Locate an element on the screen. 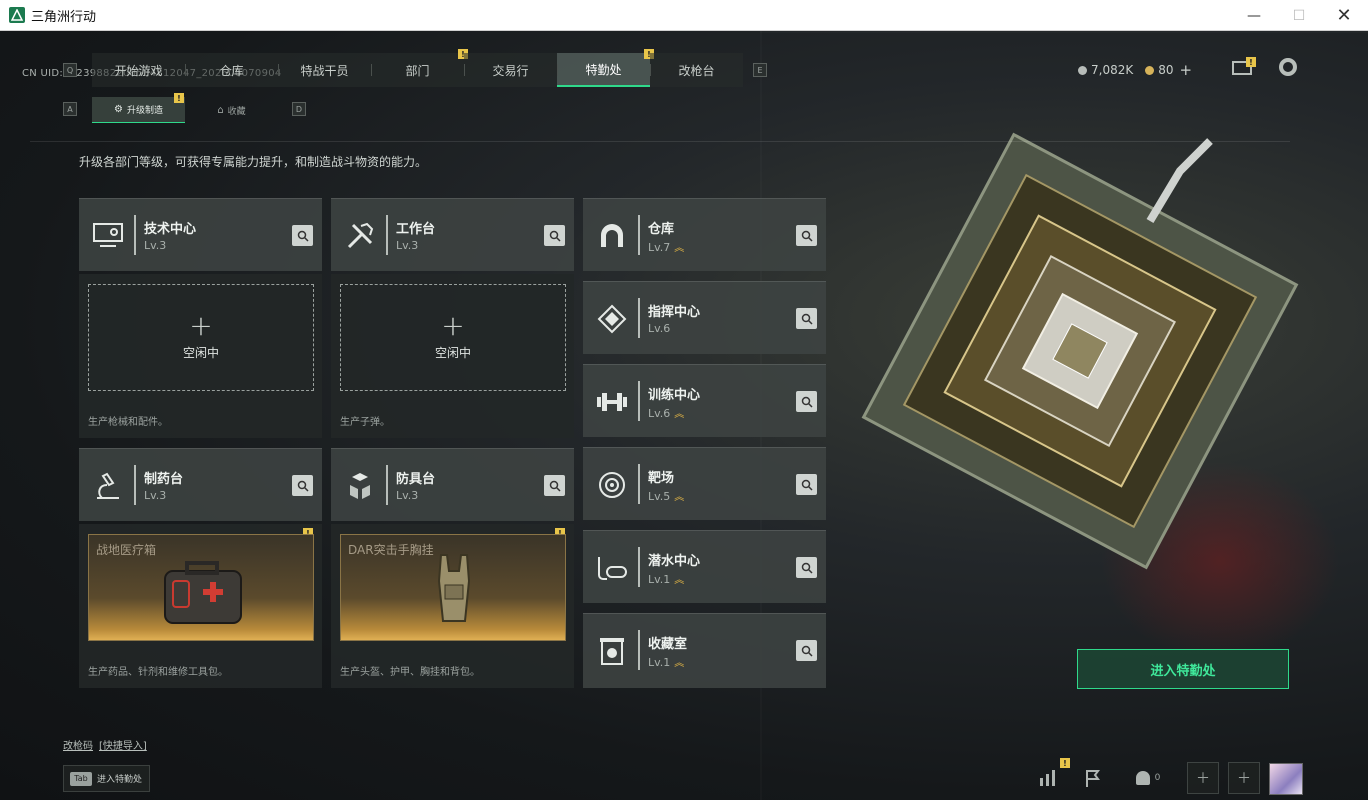  production-slot-workbench: + 空闲中 生产子弹。 is located at coordinates (452, 356).